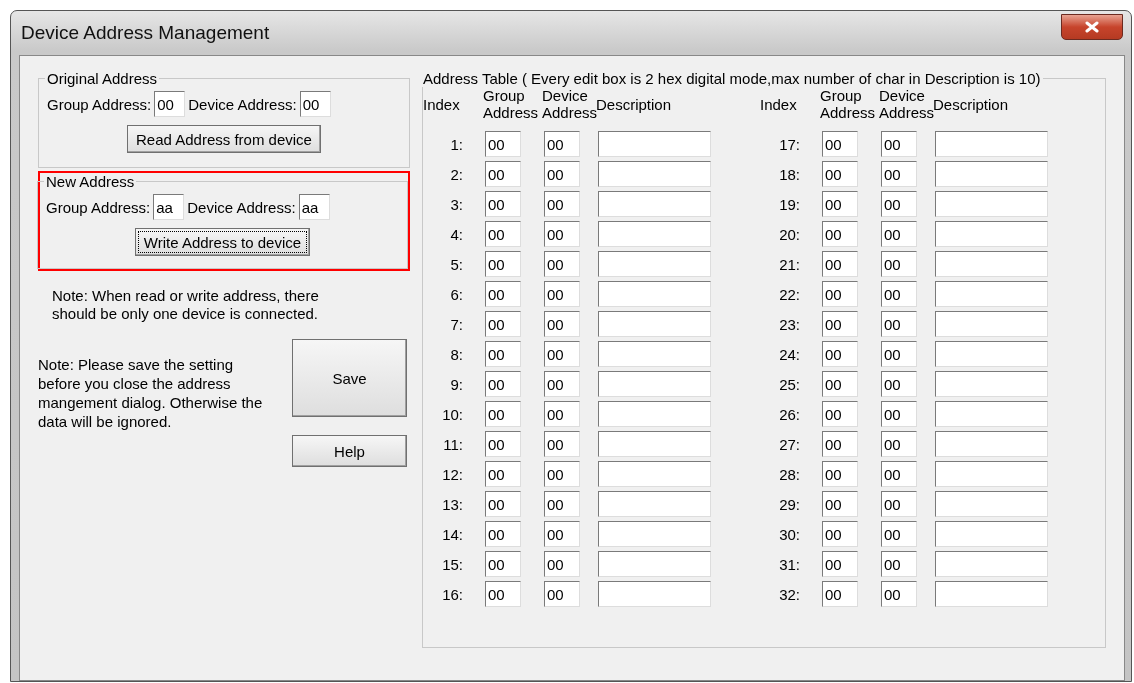 The width and height of the screenshot is (1134, 683). What do you see at coordinates (349, 378) in the screenshot?
I see `save-button: Save` at bounding box center [349, 378].